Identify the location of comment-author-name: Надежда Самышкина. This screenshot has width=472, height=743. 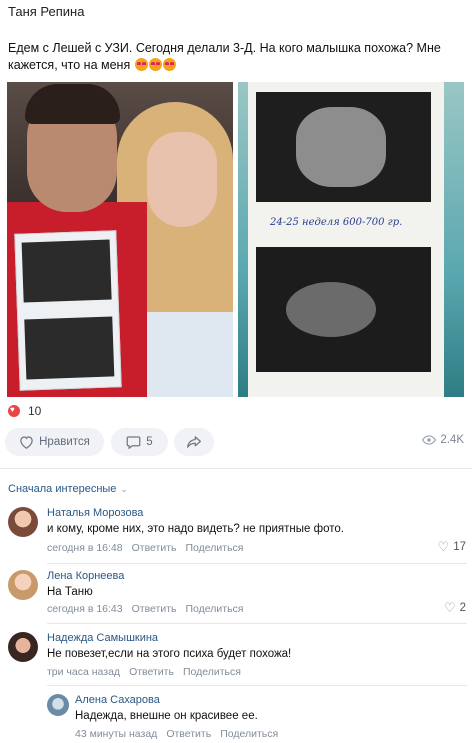
(102, 638).